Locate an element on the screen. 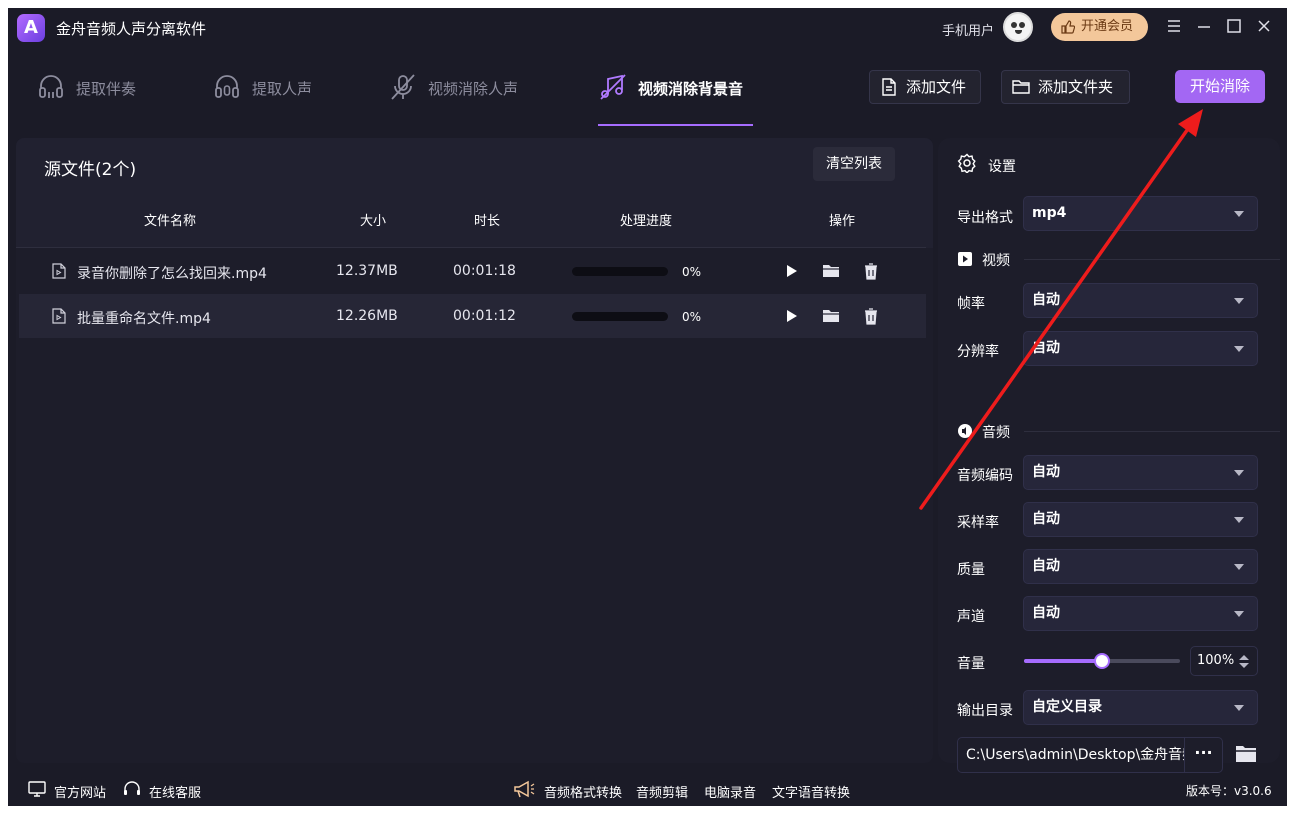 This screenshot has width=1294, height=814. column-header-actions: 操作 is located at coordinates (842, 221).